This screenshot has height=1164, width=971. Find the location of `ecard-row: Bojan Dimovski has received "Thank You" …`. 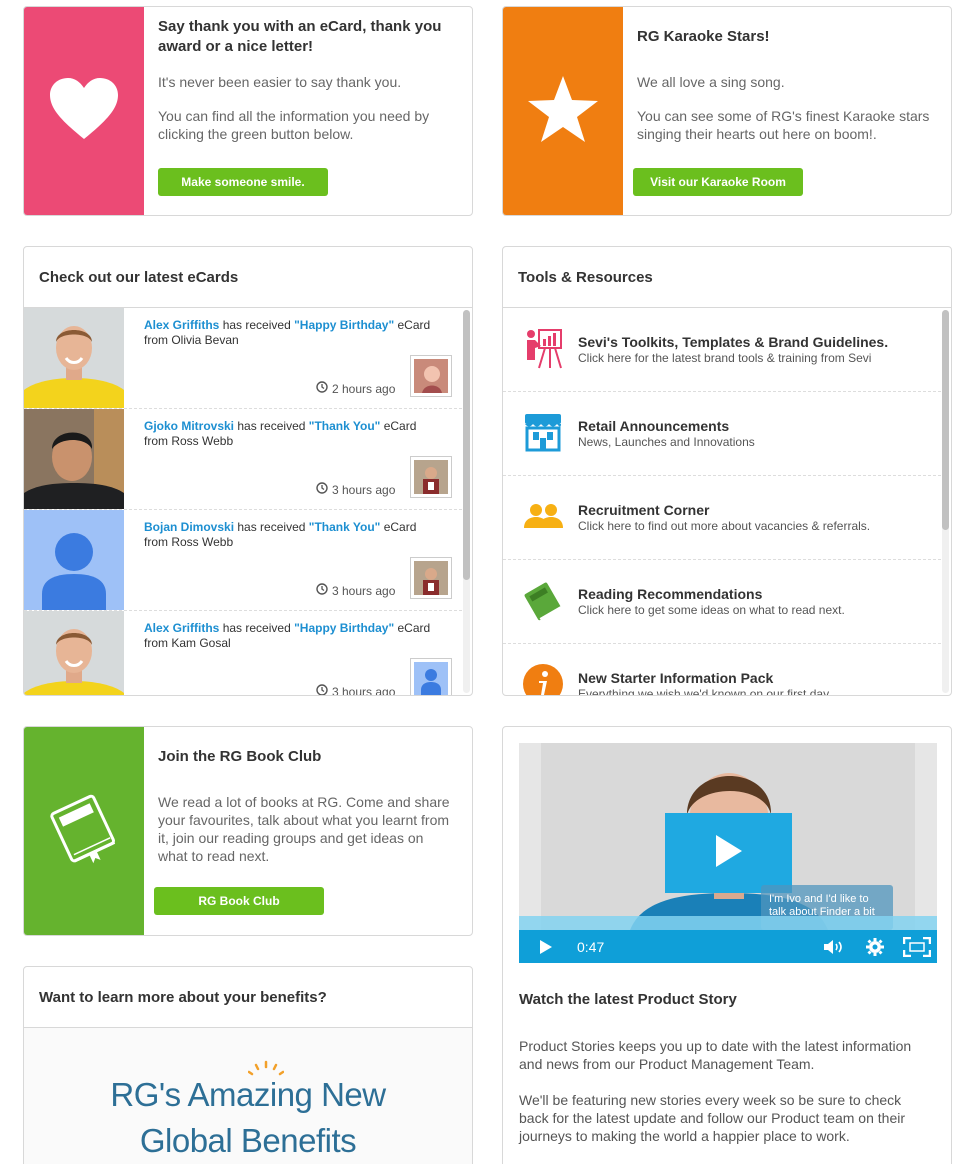

ecard-row: Bojan Dimovski has received "Thank You" … is located at coordinates (243, 560).